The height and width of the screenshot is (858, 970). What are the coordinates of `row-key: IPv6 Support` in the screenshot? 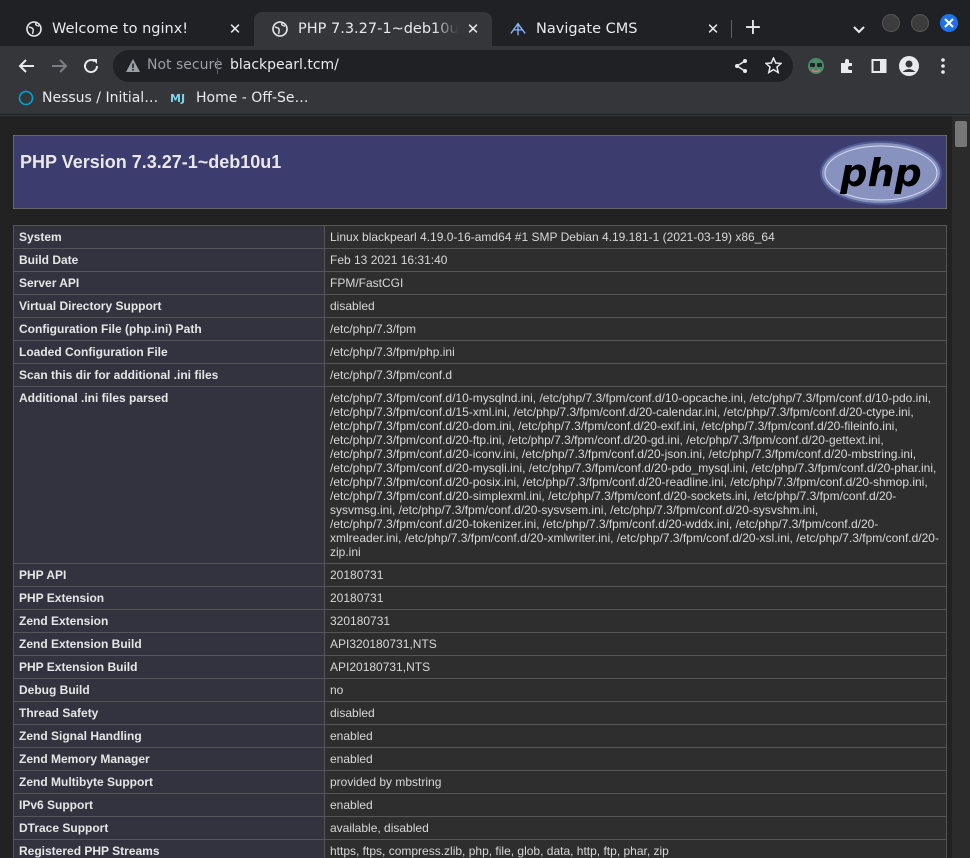 It's located at (169, 805).